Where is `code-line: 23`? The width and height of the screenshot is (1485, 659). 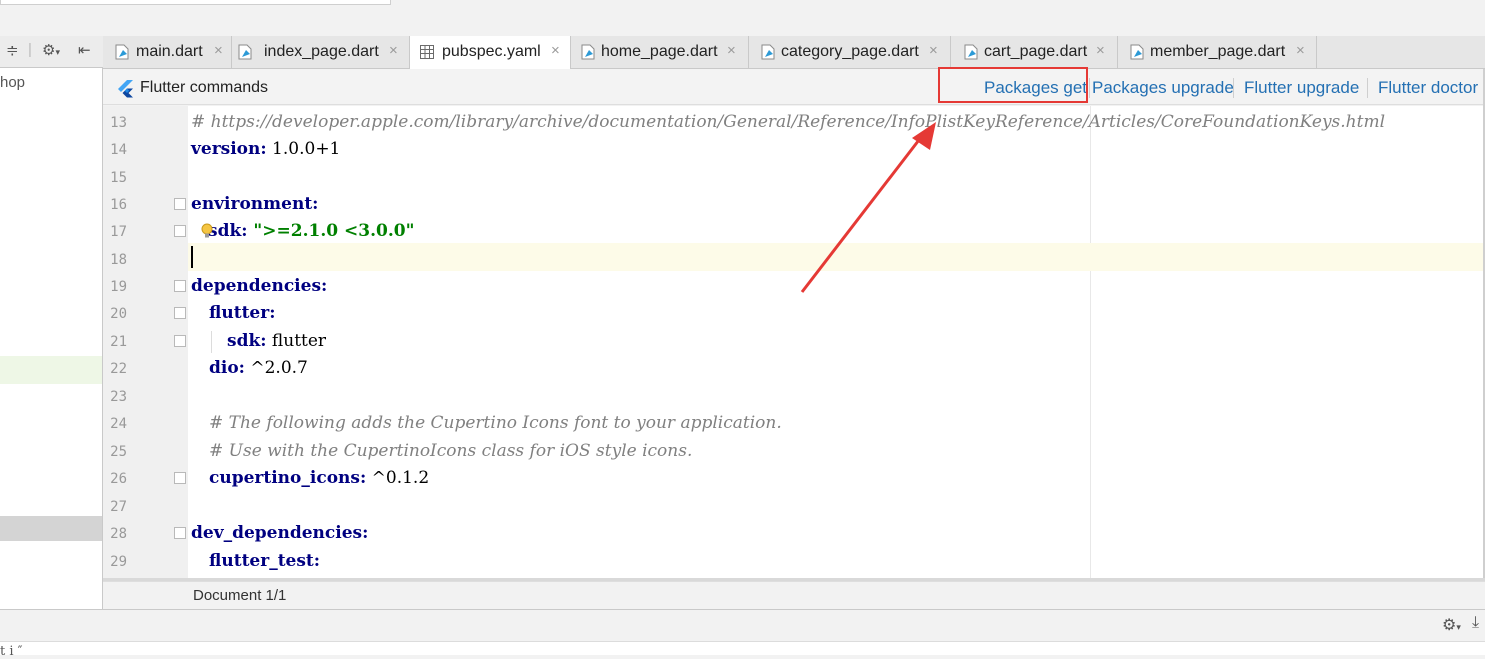
code-line: 23 is located at coordinates (794, 396).